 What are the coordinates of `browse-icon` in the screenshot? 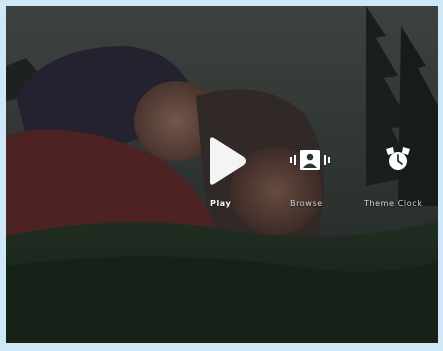 It's located at (310, 160).